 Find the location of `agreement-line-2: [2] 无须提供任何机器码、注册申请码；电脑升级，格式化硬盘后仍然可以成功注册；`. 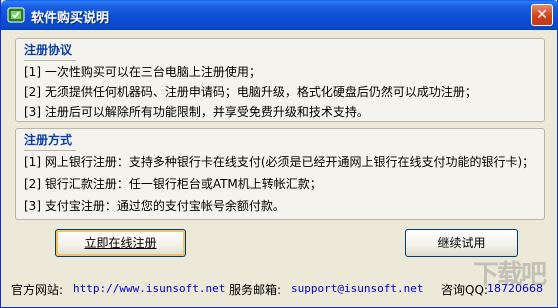

agreement-line-2: [2] 无须提供任何机器码、注册申请码；电脑升级，格式化硬盘后仍然可以成功注册； is located at coordinates (250, 92).